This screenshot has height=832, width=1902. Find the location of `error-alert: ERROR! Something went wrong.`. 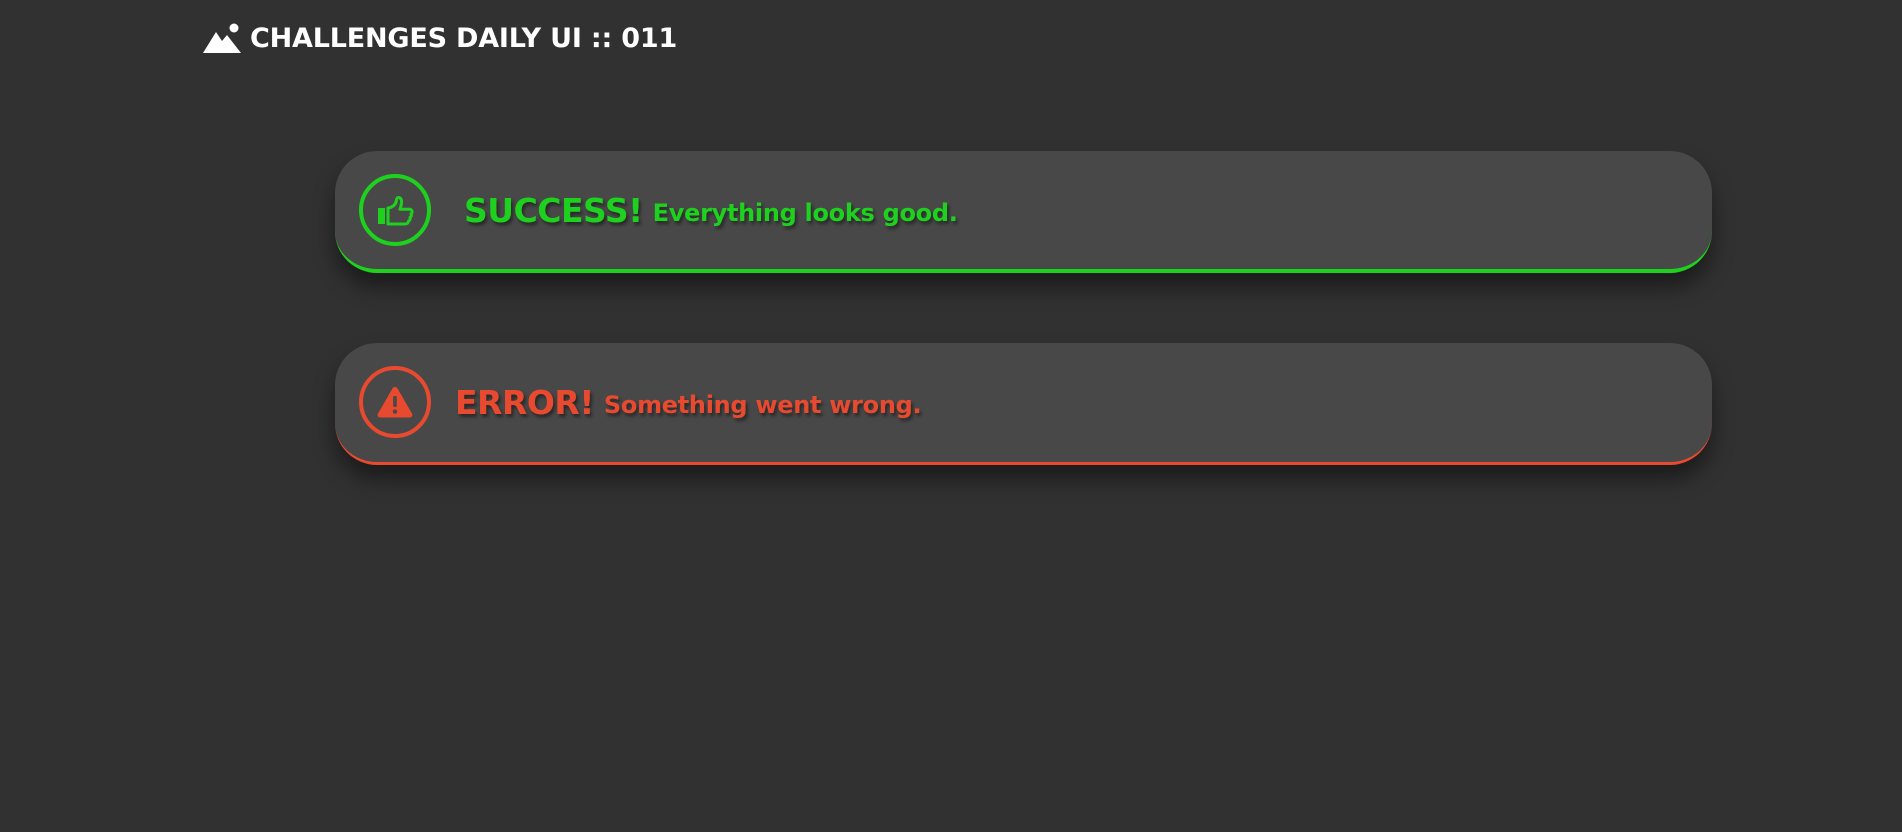

error-alert: ERROR! Something went wrong. is located at coordinates (1023, 404).